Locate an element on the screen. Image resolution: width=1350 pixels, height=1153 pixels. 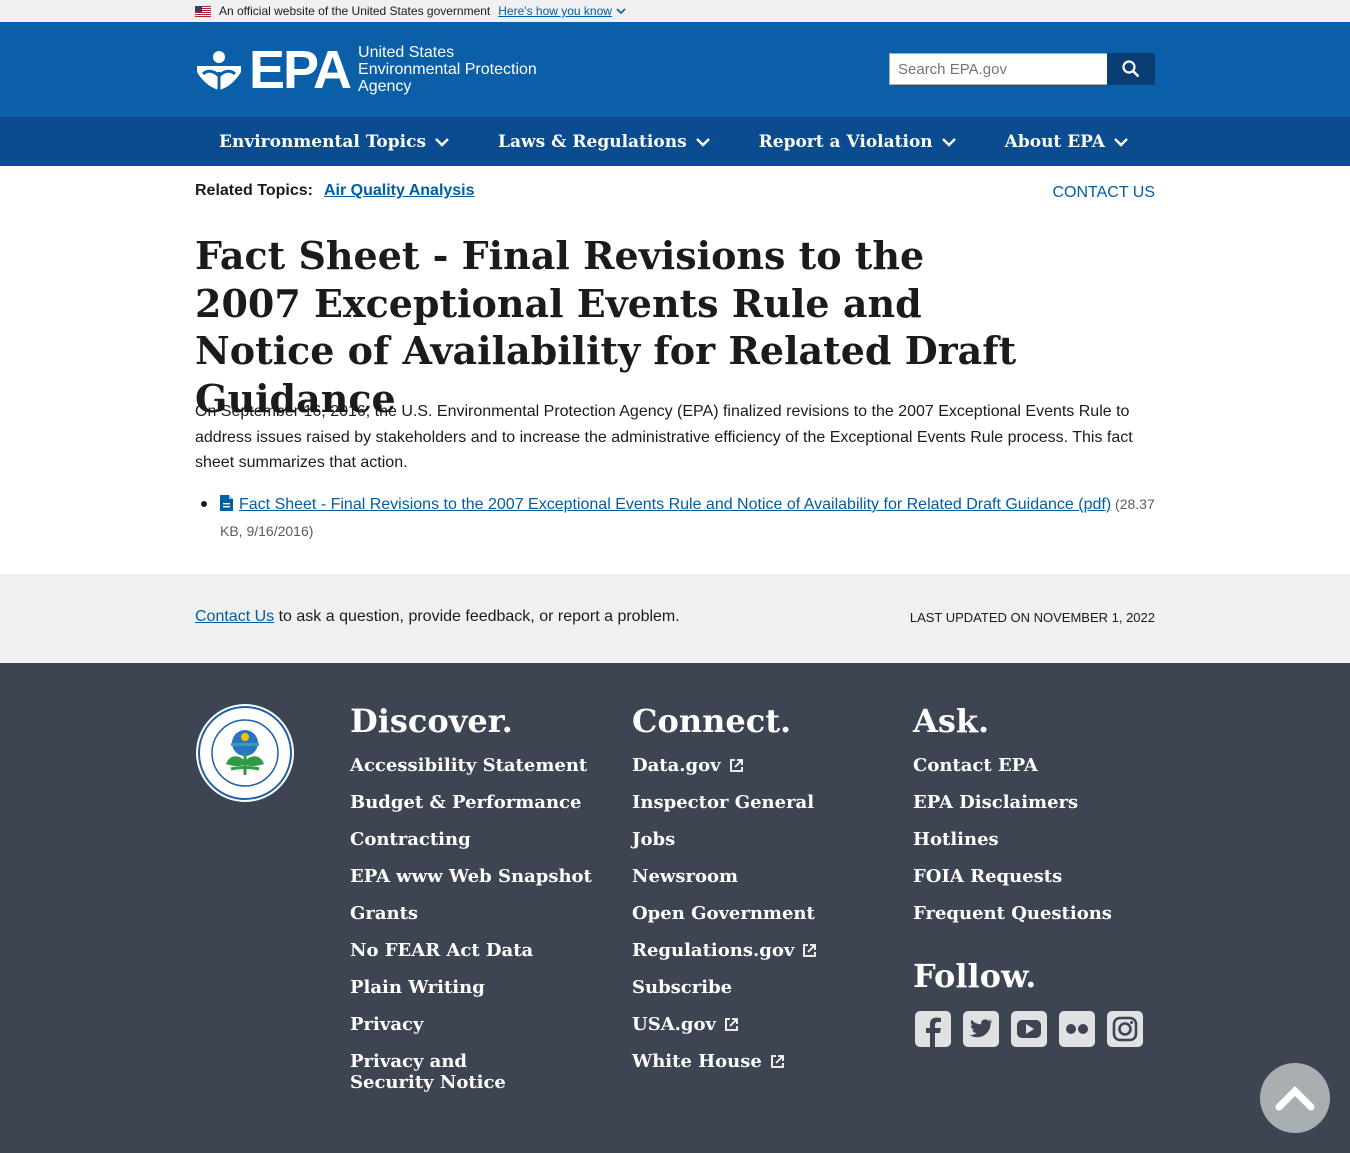
footer-link: Inspector General is located at coordinates (724, 802).